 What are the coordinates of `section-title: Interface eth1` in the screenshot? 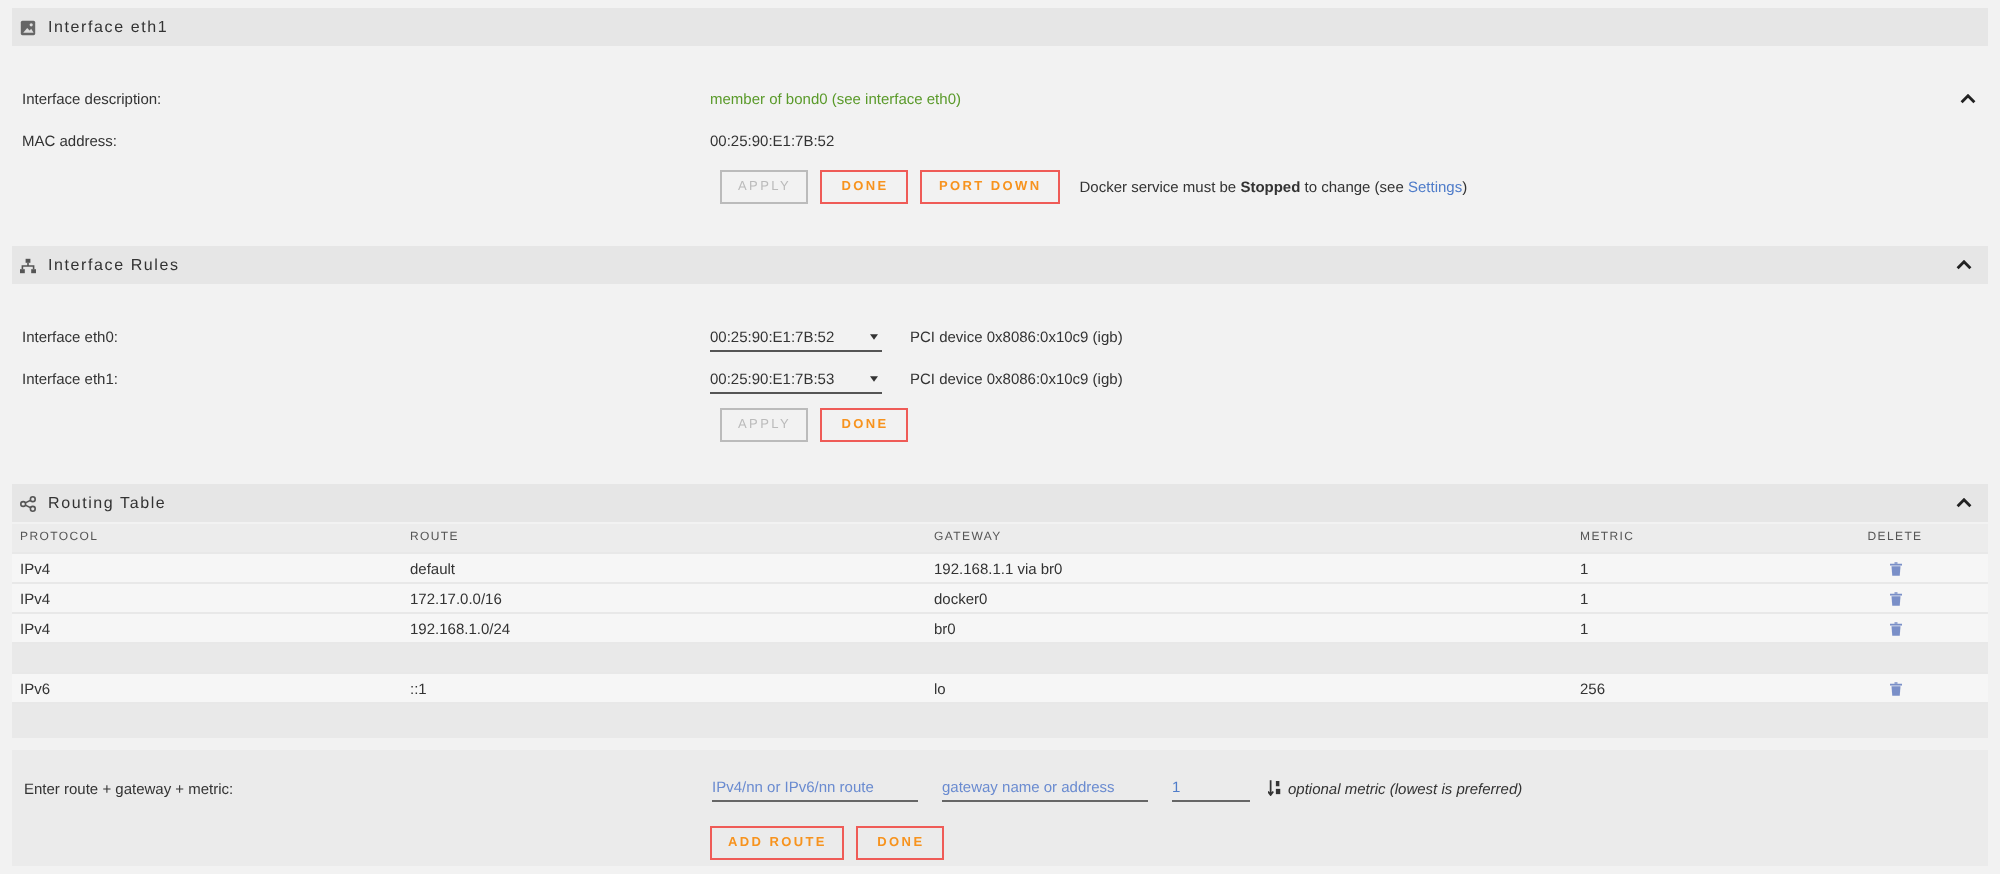 It's located at (108, 27).